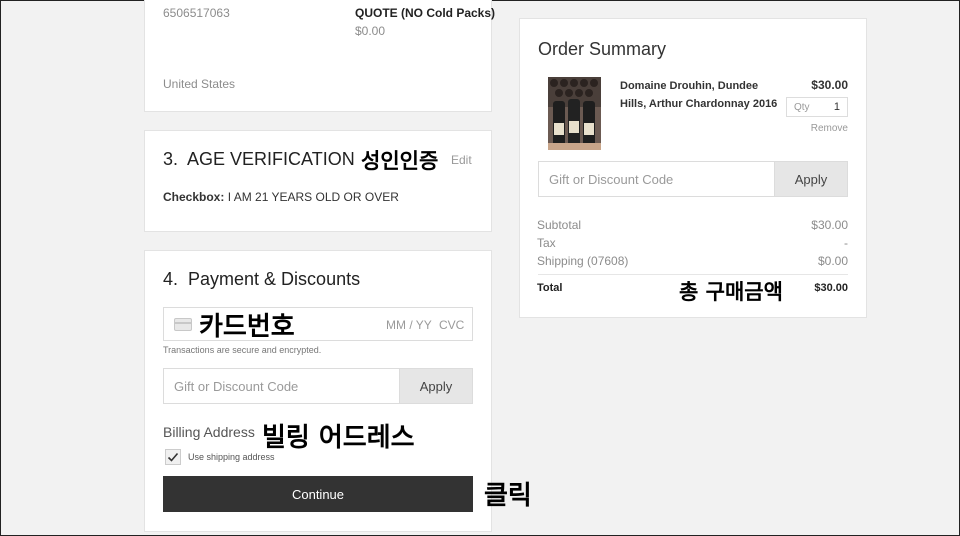 The height and width of the screenshot is (536, 960). Describe the element at coordinates (574, 113) in the screenshot. I see `product-thumbnail` at that location.